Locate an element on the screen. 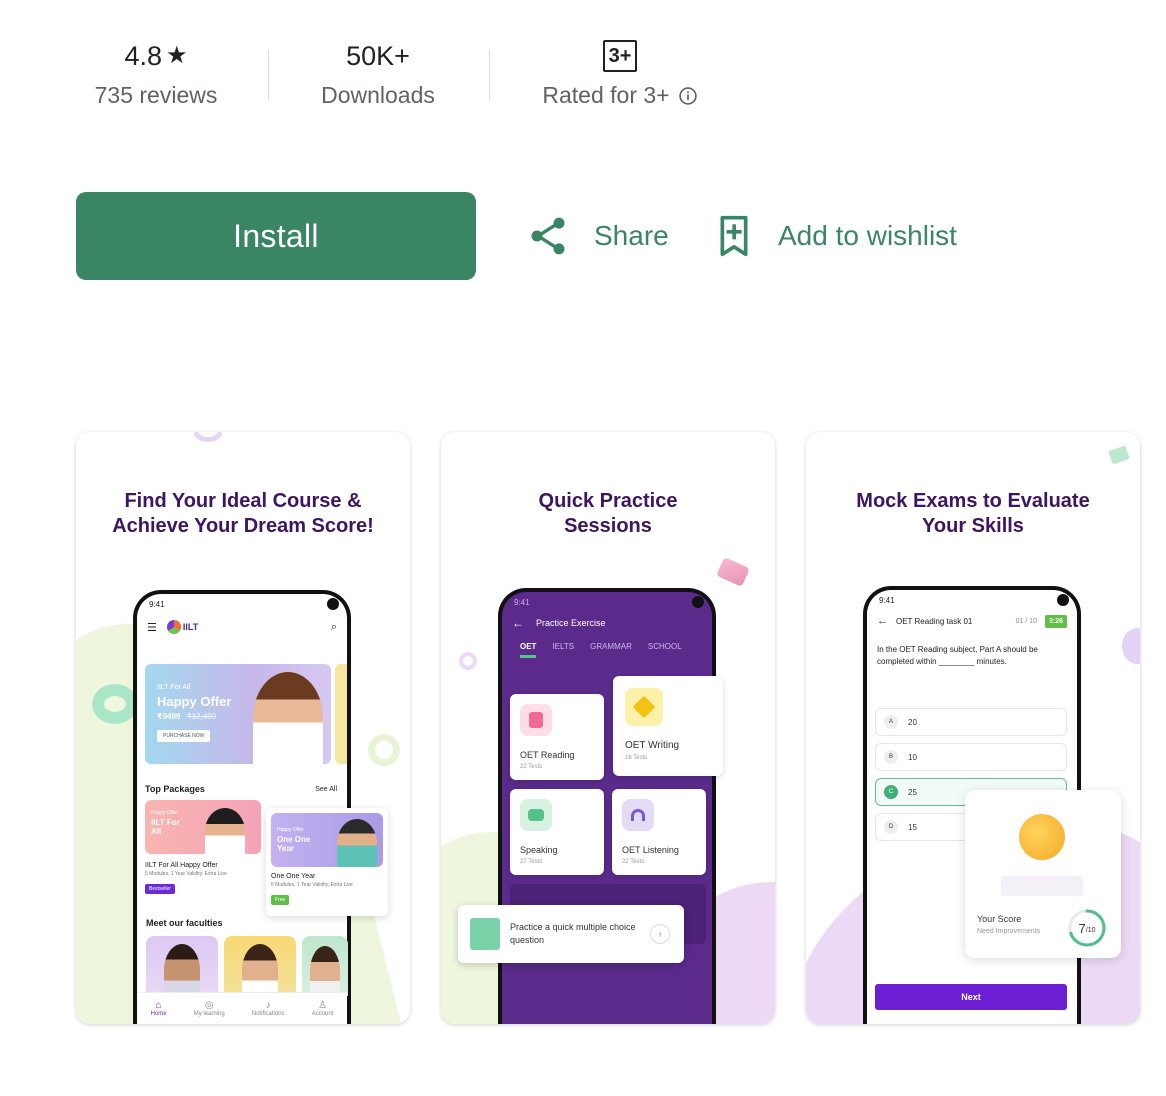  chat-bubble-icon is located at coordinates (536, 815).